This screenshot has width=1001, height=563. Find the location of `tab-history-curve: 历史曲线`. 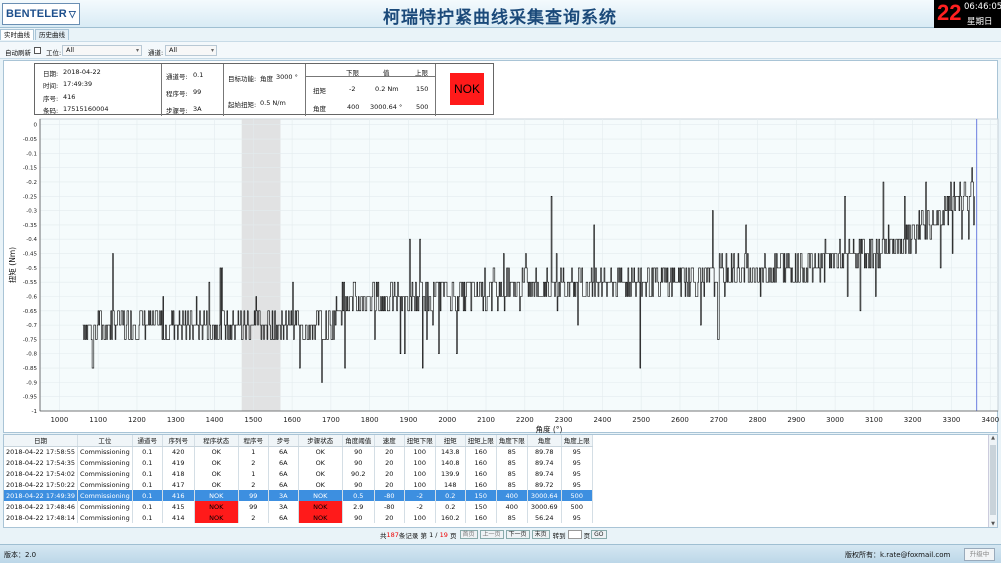

tab-history-curve: 历史曲线 is located at coordinates (52, 34).